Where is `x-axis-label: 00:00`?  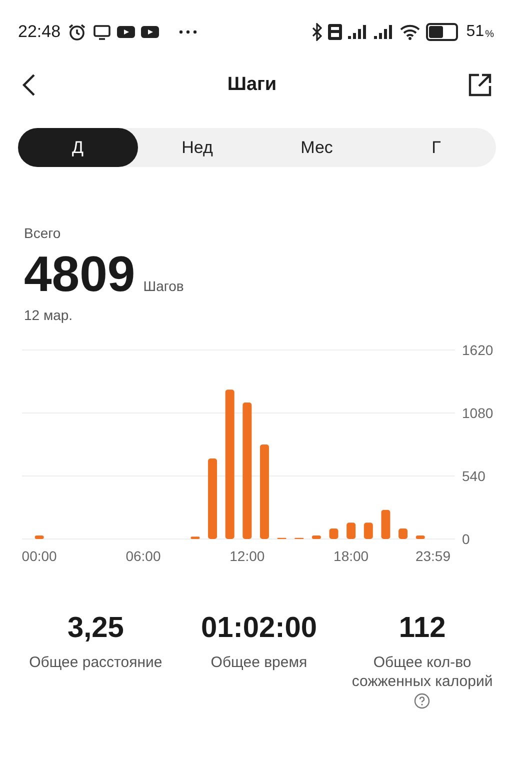
x-axis-label: 00:00 is located at coordinates (39, 556).